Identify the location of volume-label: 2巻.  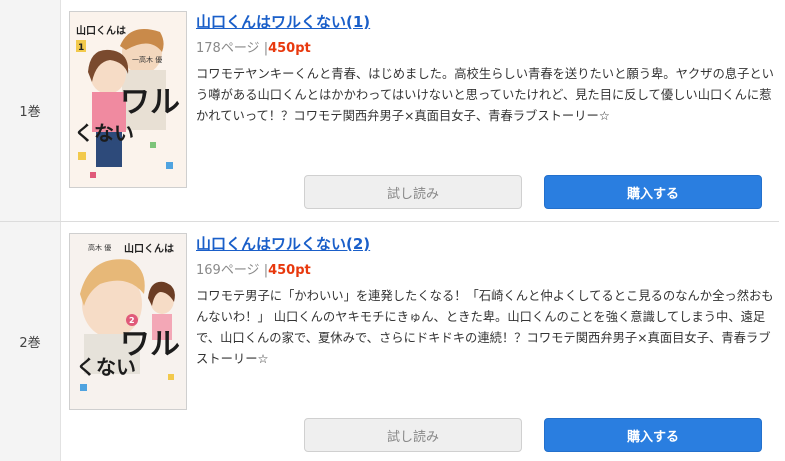
(30, 343).